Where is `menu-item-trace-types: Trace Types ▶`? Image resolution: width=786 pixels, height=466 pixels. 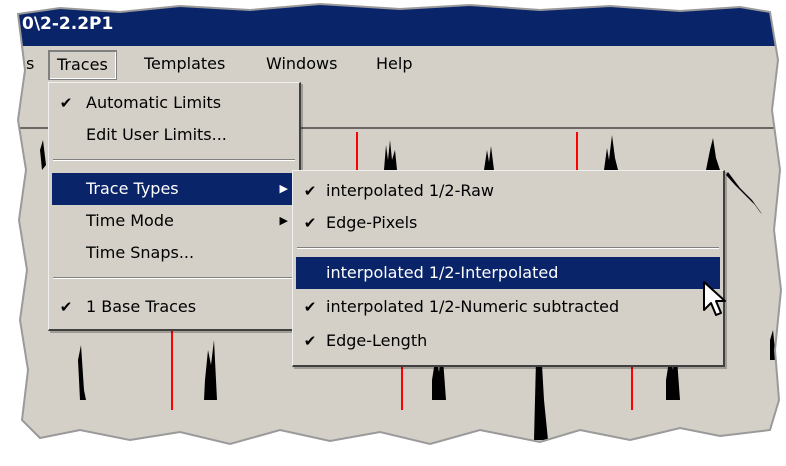
menu-item-trace-types: Trace Types ▶ is located at coordinates (174, 189).